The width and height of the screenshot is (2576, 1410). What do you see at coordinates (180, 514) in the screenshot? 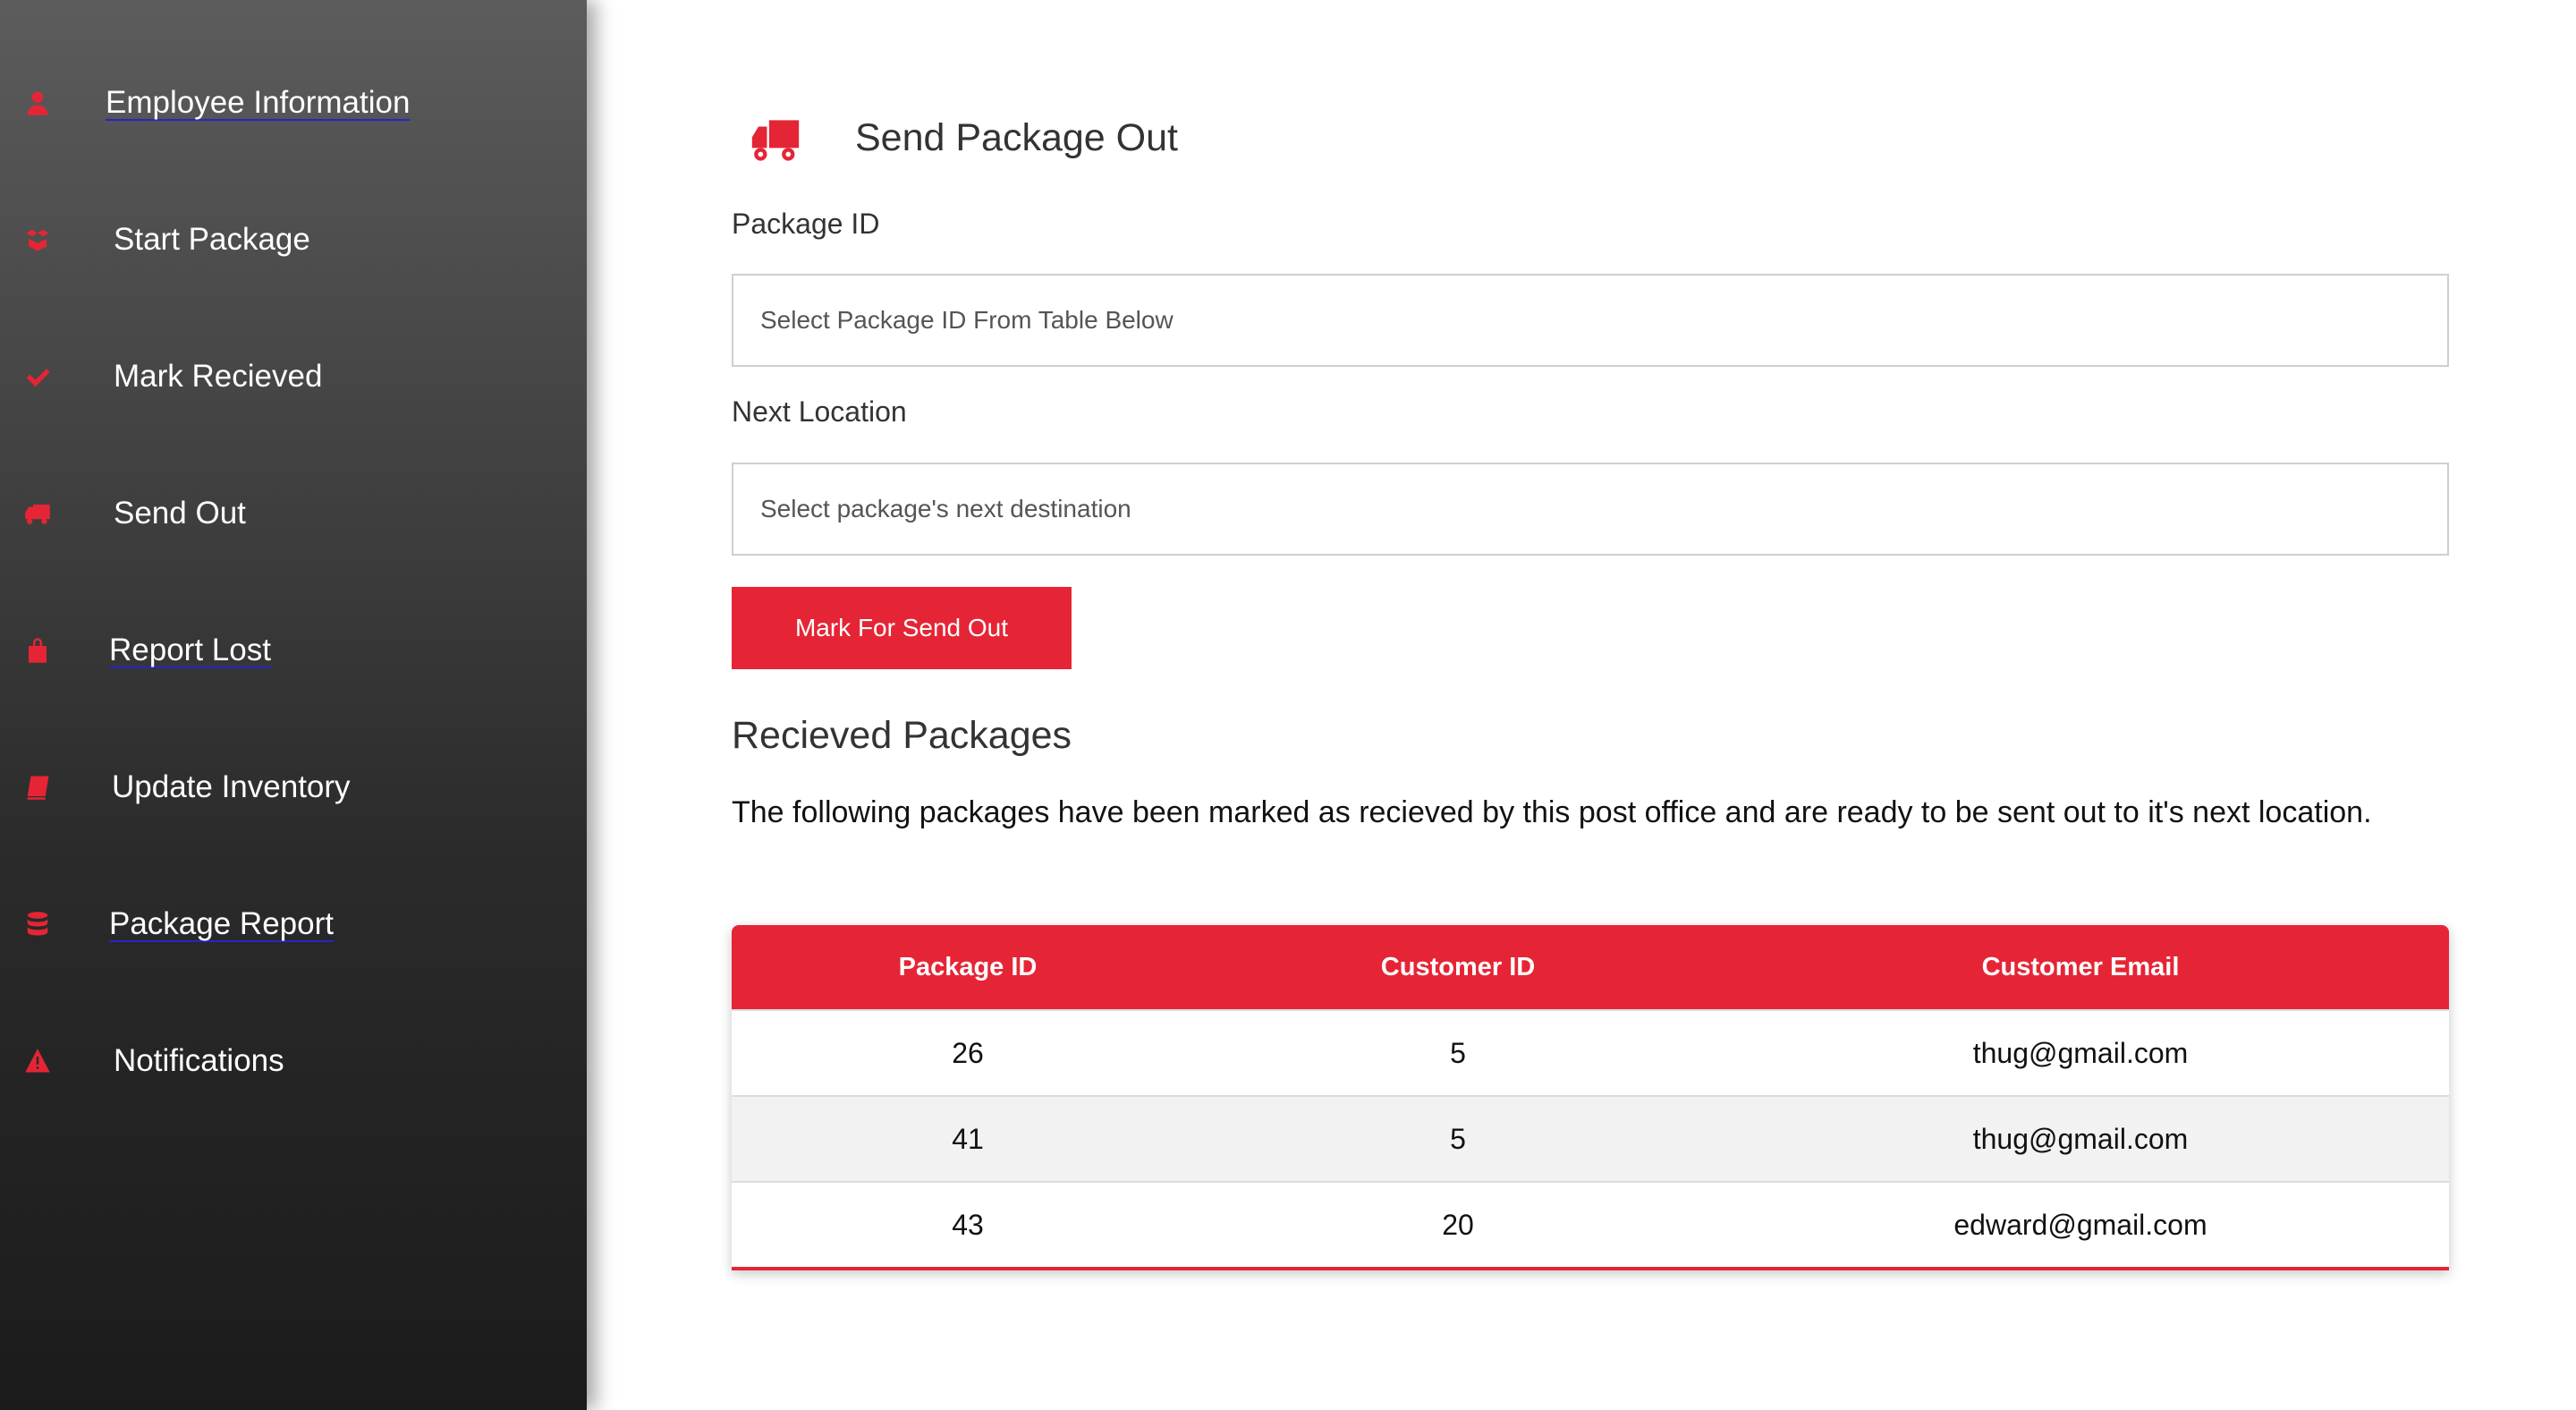
I see `sidebar-item-label: Send Out` at bounding box center [180, 514].